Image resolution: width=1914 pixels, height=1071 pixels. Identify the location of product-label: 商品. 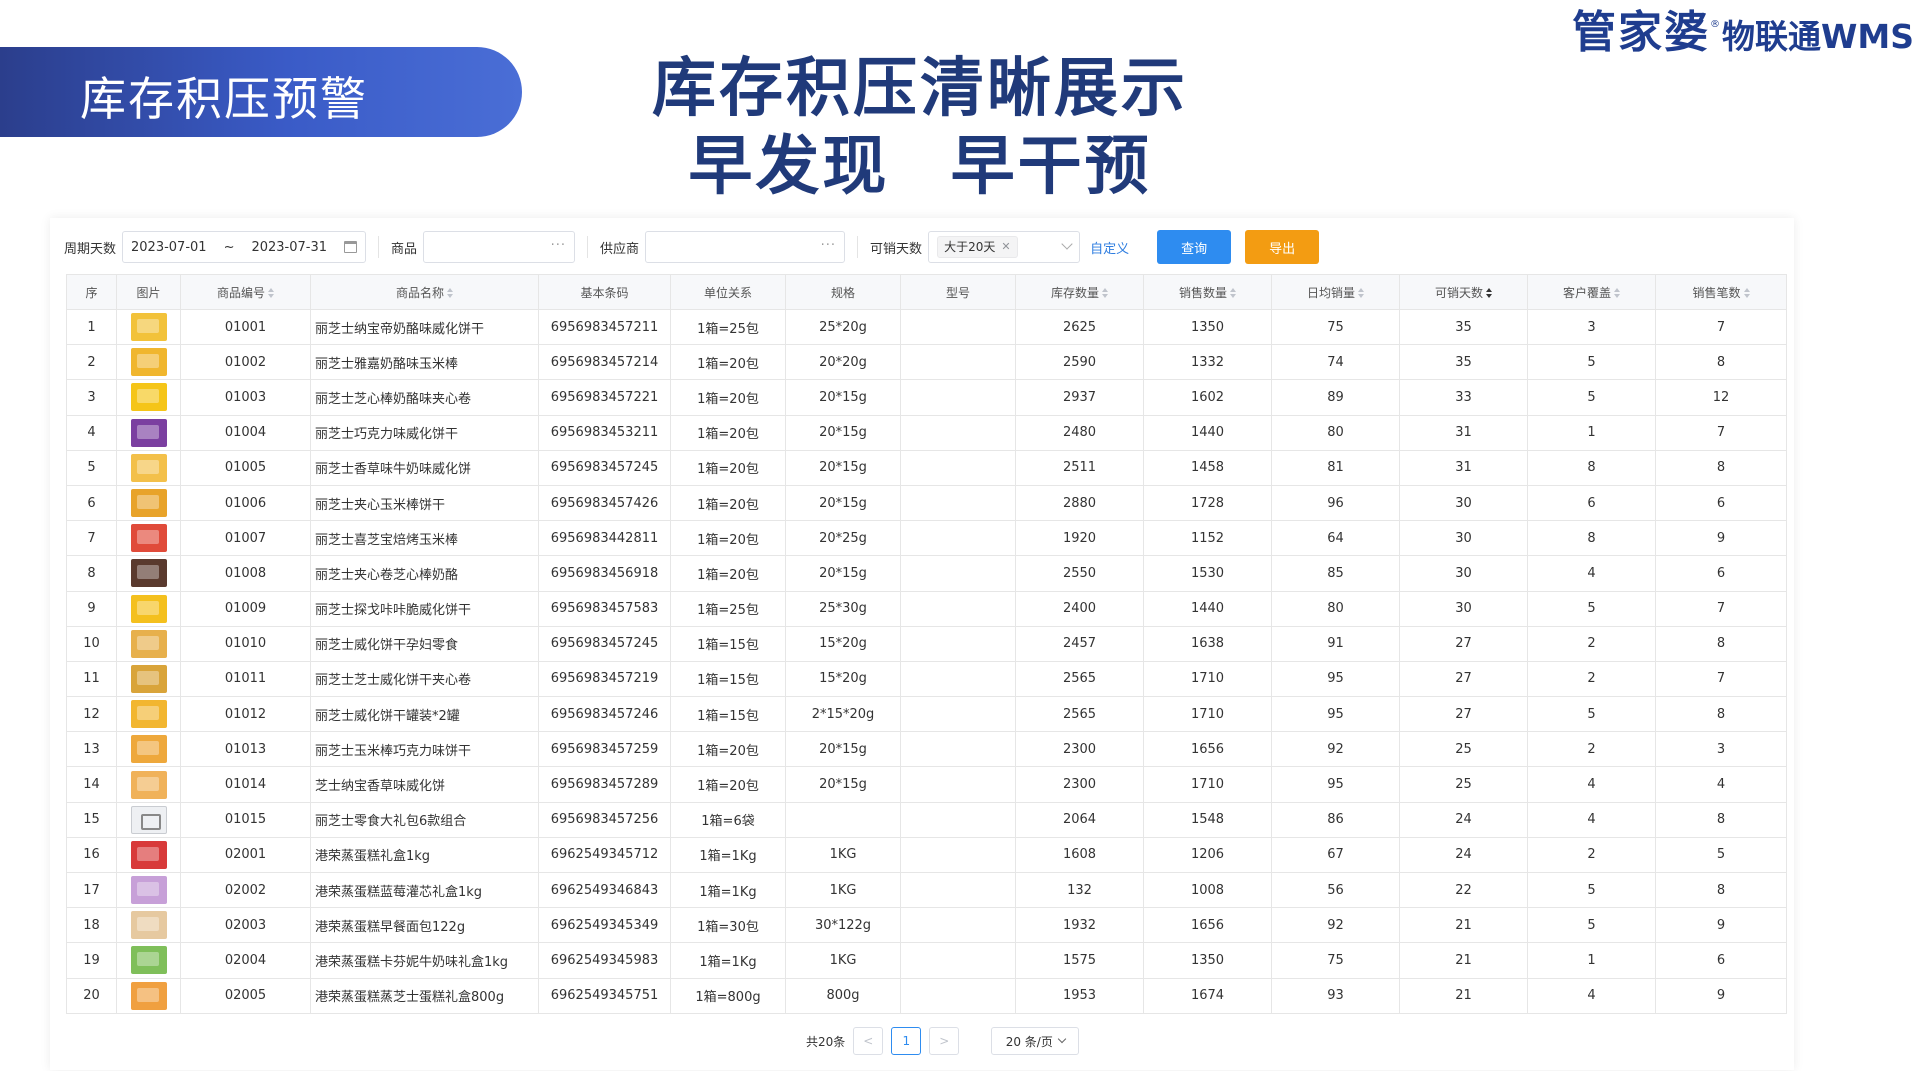
(404, 249).